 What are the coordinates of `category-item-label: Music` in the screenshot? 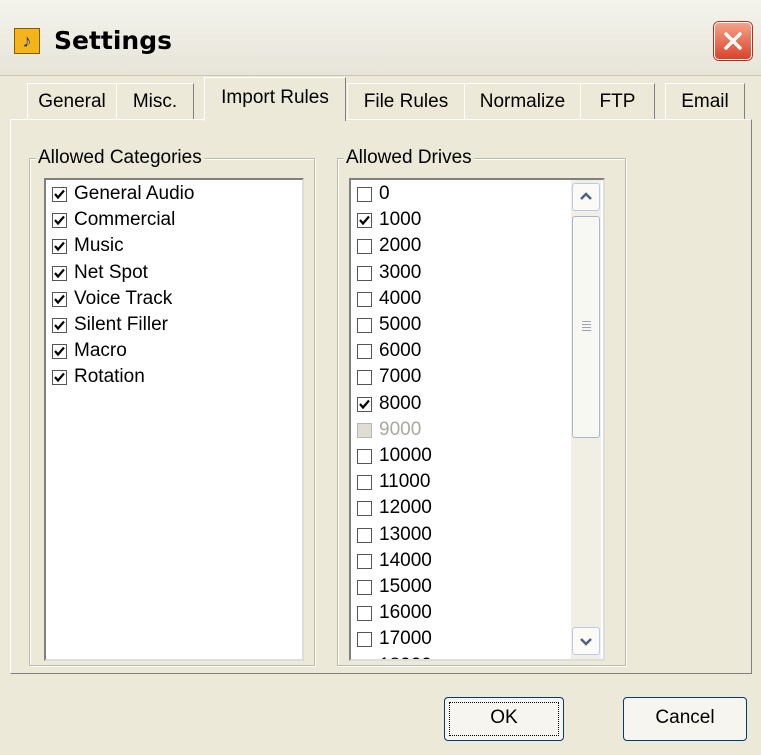 It's located at (99, 246).